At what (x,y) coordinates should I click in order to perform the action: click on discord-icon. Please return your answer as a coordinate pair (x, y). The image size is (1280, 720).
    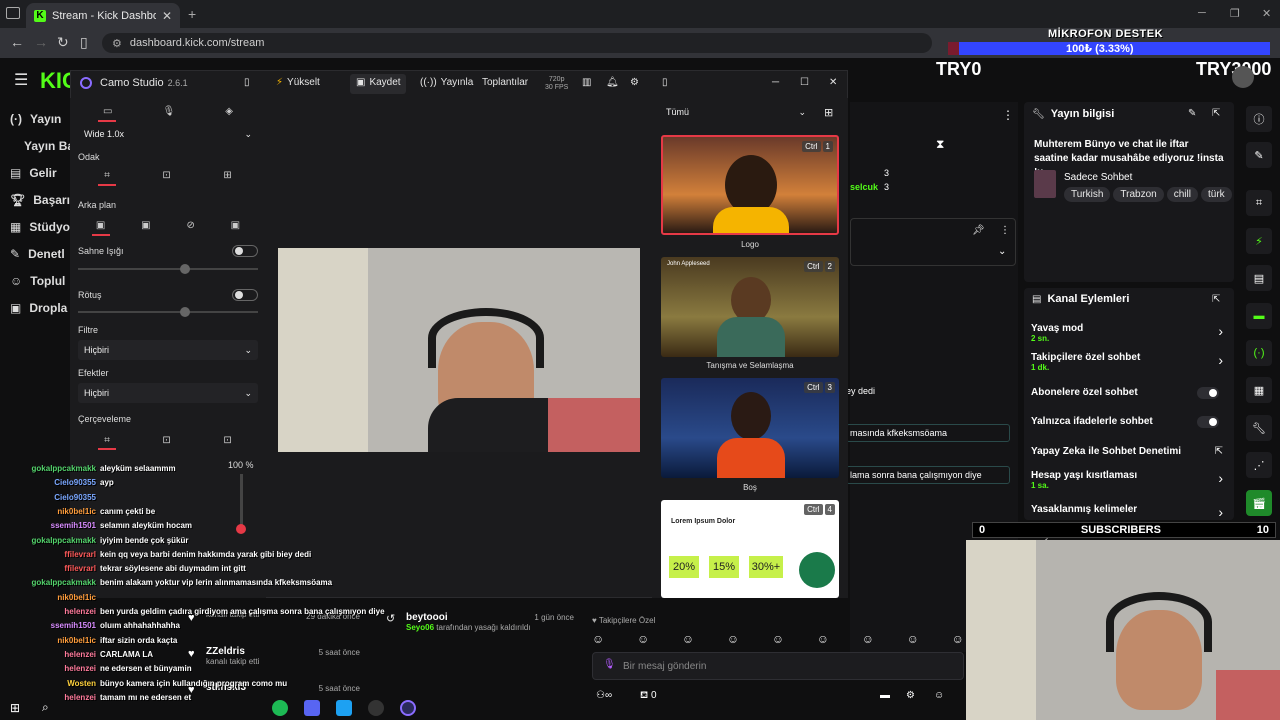
    Looking at the image, I should click on (312, 708).